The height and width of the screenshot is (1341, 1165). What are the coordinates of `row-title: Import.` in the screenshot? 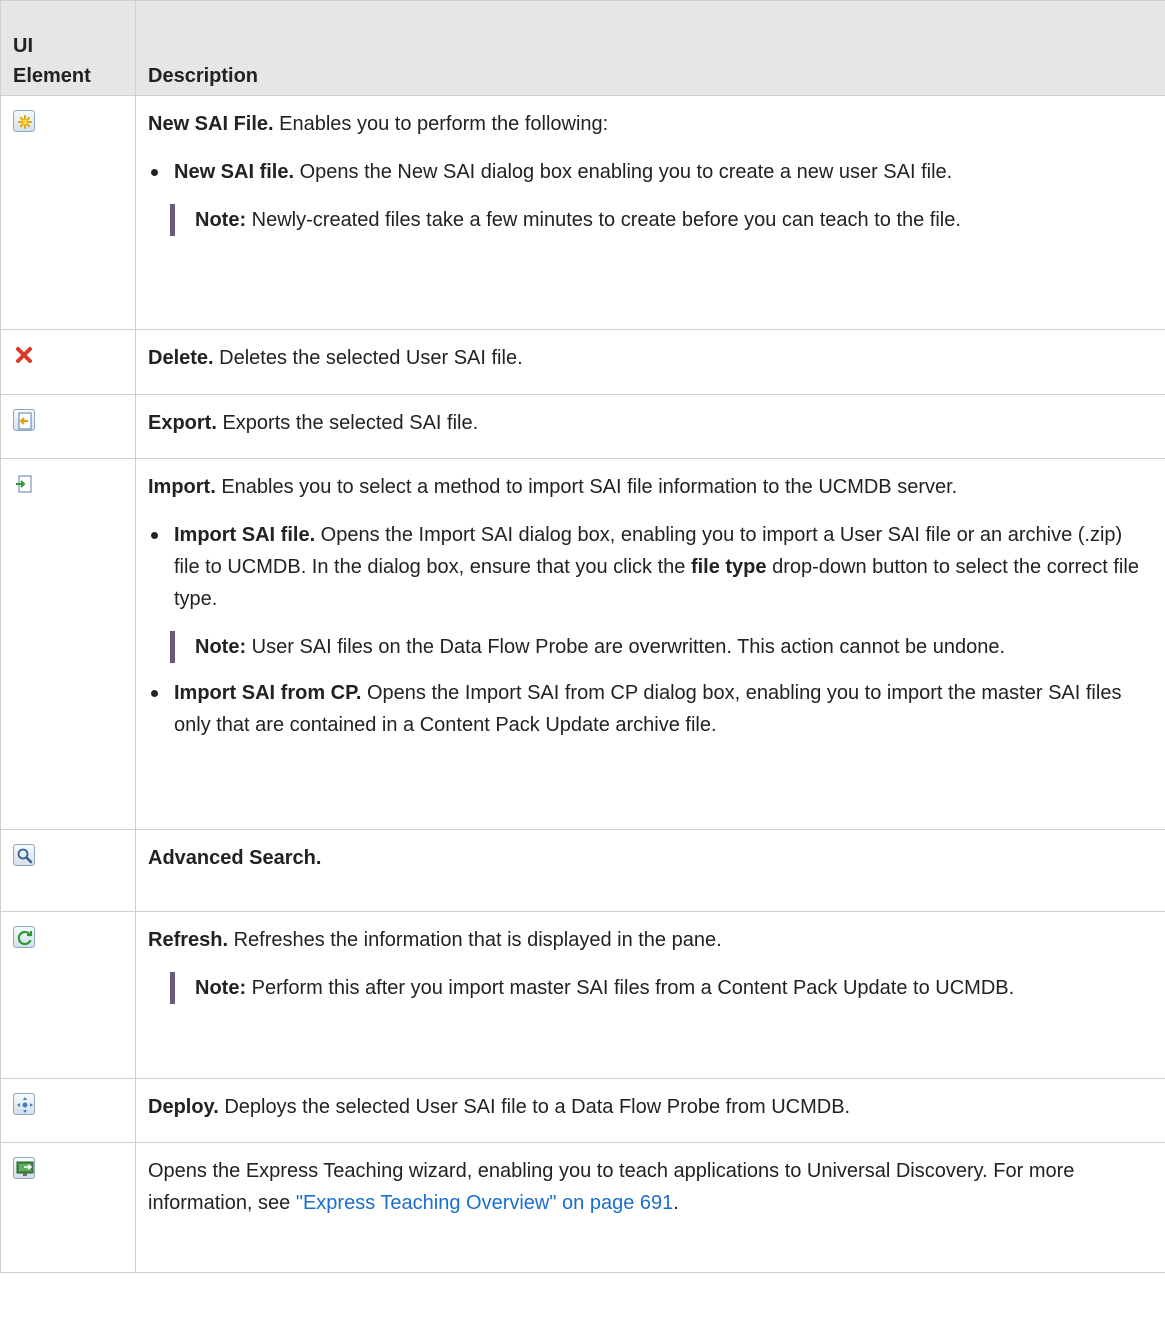 It's located at (182, 487).